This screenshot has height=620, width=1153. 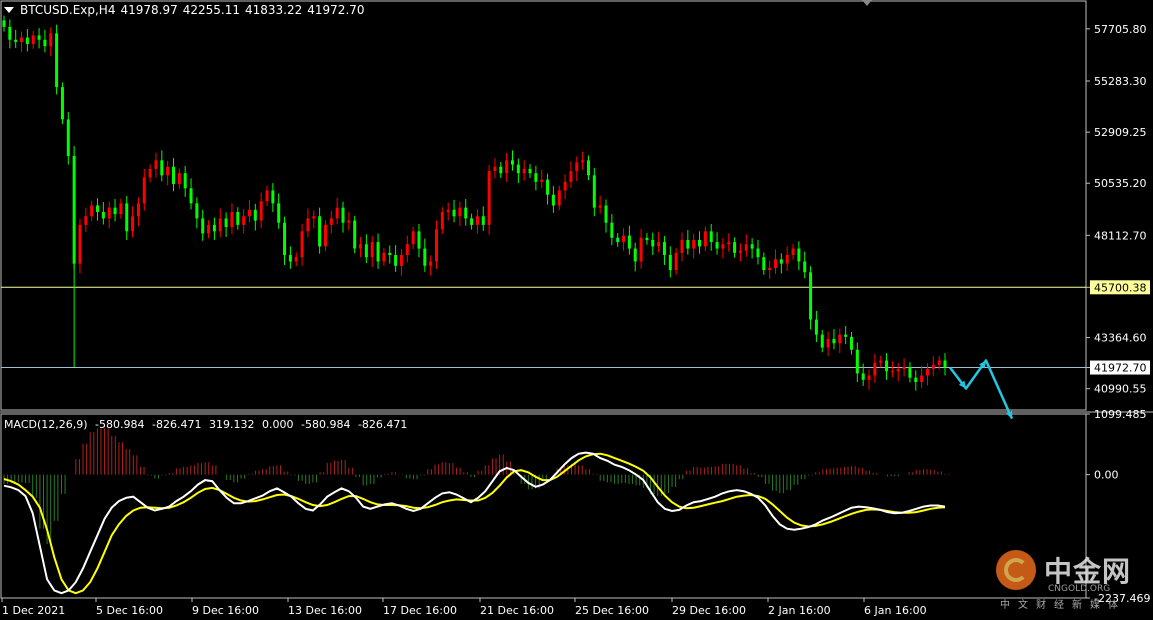 What do you see at coordinates (799, 610) in the screenshot?
I see `x-tick-label: 2 Jan 16:00` at bounding box center [799, 610].